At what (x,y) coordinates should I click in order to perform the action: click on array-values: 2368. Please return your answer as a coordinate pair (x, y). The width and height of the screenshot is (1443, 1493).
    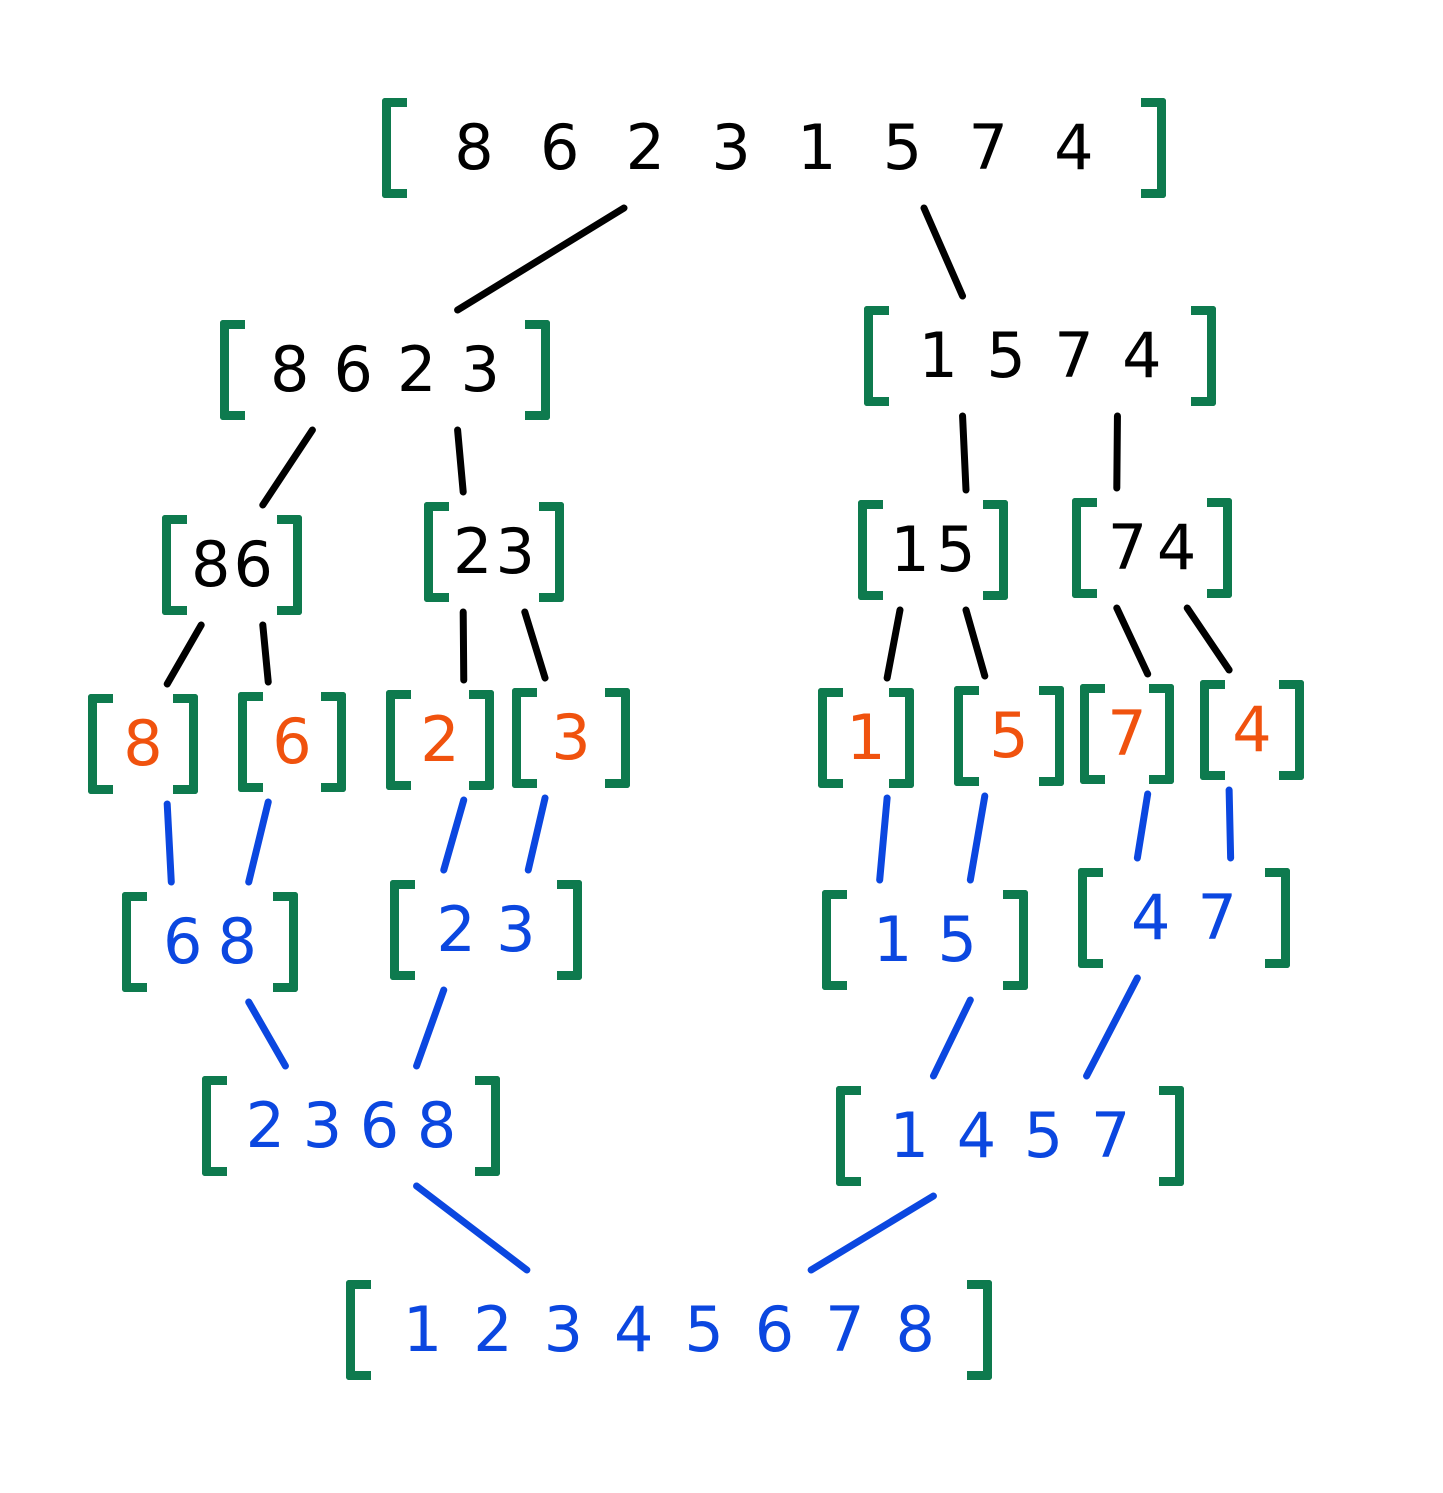
    Looking at the image, I should click on (351, 1126).